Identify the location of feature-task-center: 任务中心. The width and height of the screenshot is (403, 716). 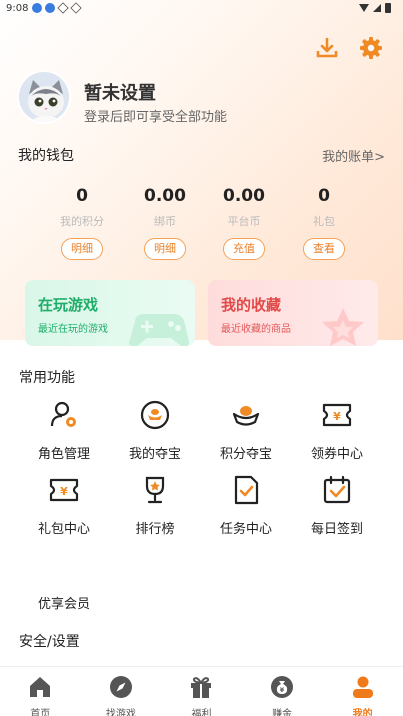
(246, 506).